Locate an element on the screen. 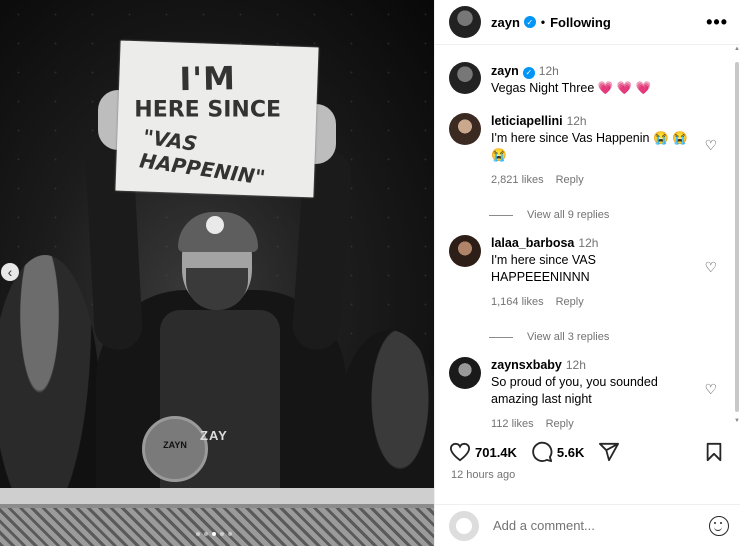  comment-bubble-icon is located at coordinates (542, 452).